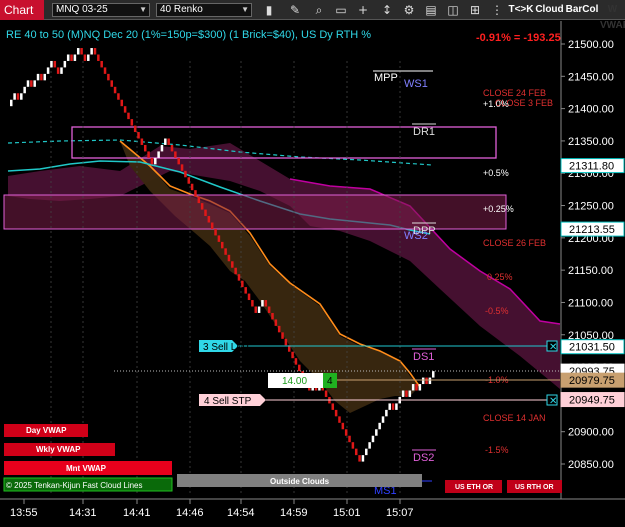 This screenshot has height=527, width=625. I want to click on tk-toggle-button: T<>K, so click(521, 10).